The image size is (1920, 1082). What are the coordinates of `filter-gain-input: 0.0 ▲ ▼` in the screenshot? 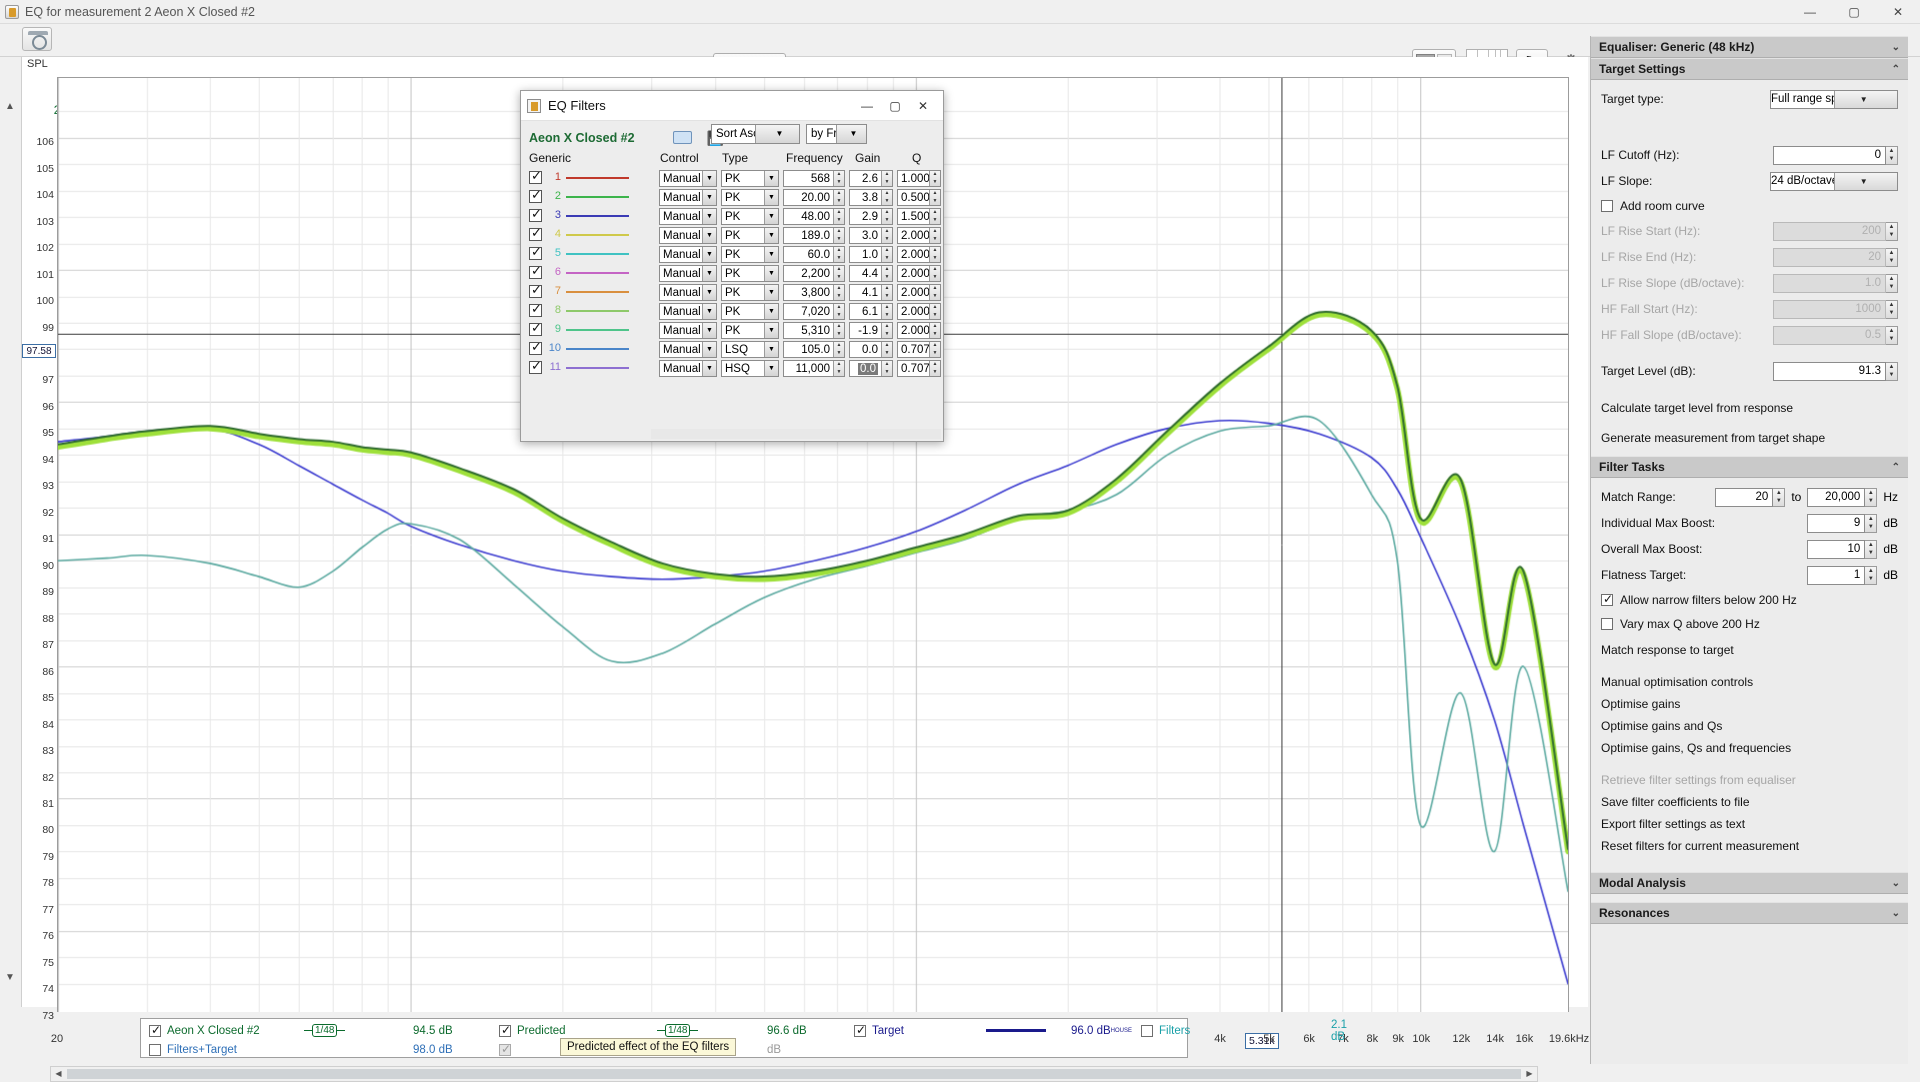 It's located at (871, 349).